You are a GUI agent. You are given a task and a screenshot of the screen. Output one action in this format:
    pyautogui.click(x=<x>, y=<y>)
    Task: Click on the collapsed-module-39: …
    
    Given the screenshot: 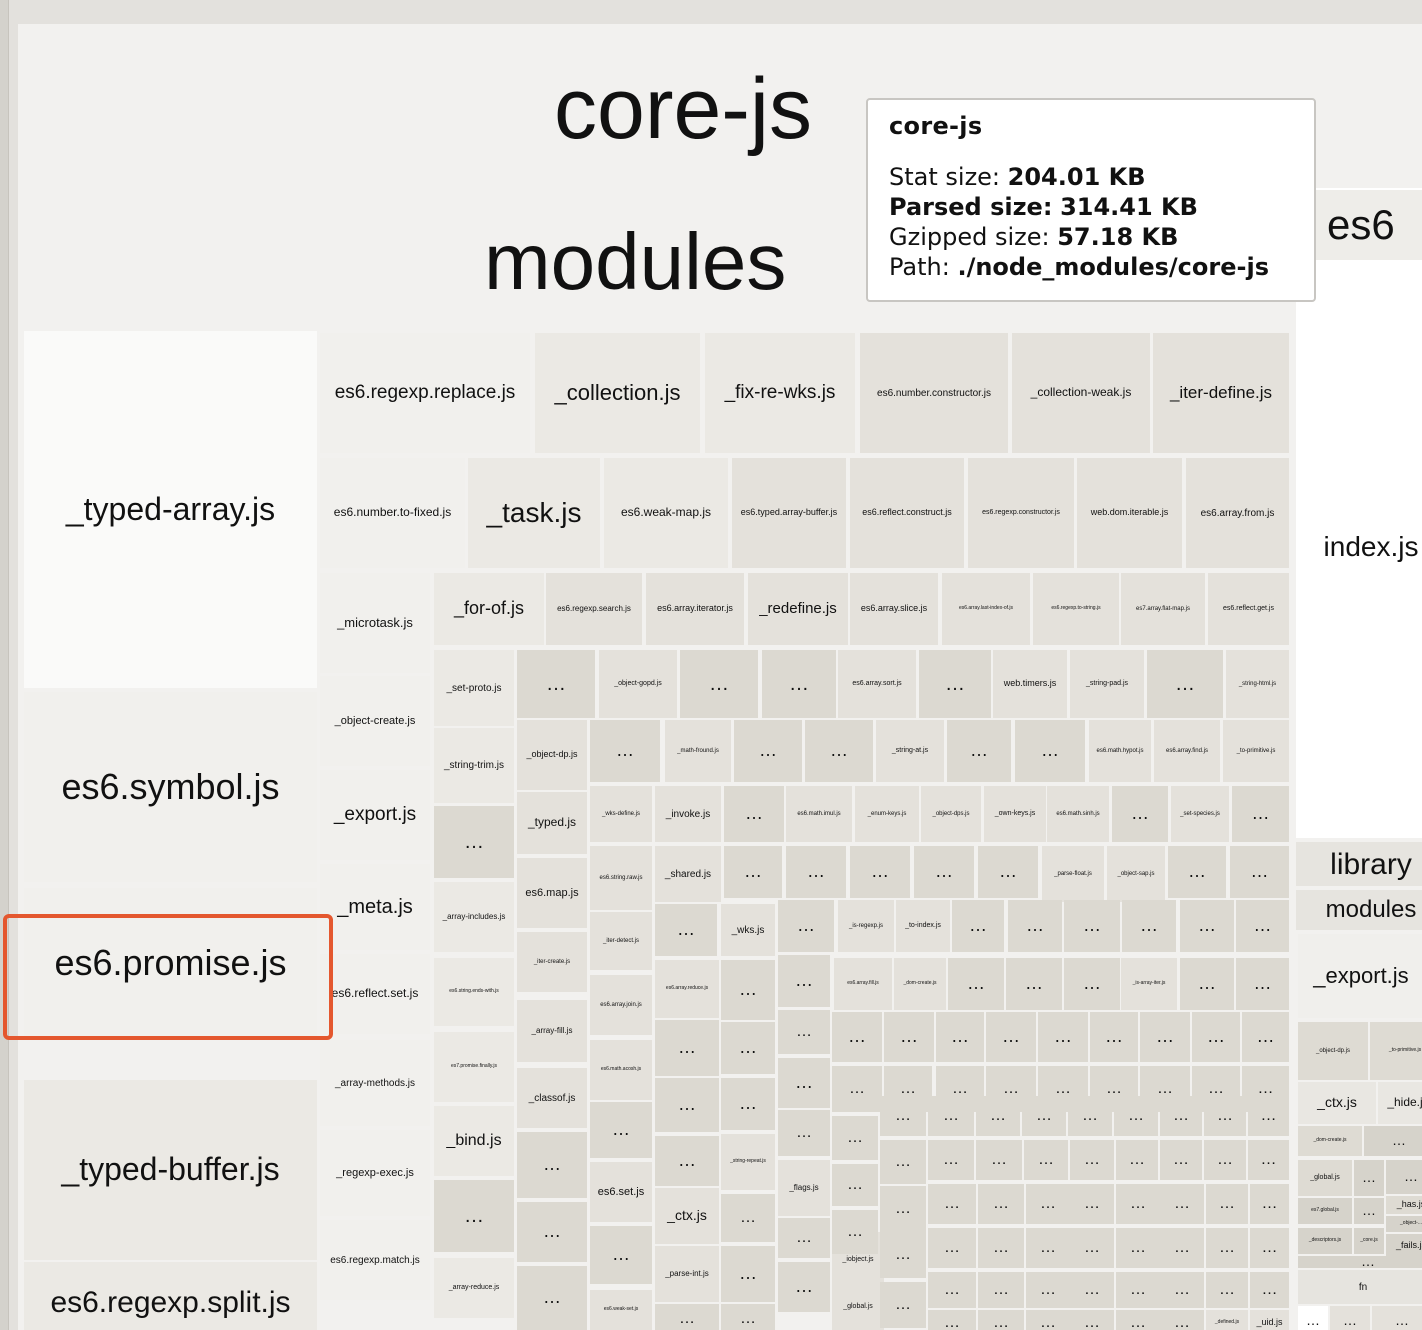 What is the action you would take?
    pyautogui.click(x=1011, y=1037)
    